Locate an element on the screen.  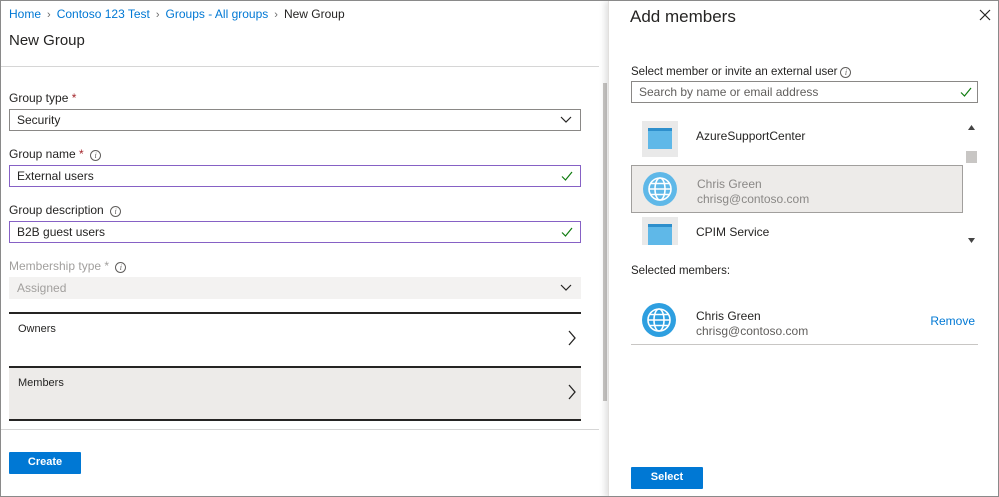
group-type-label: Group type * is located at coordinates (42, 98).